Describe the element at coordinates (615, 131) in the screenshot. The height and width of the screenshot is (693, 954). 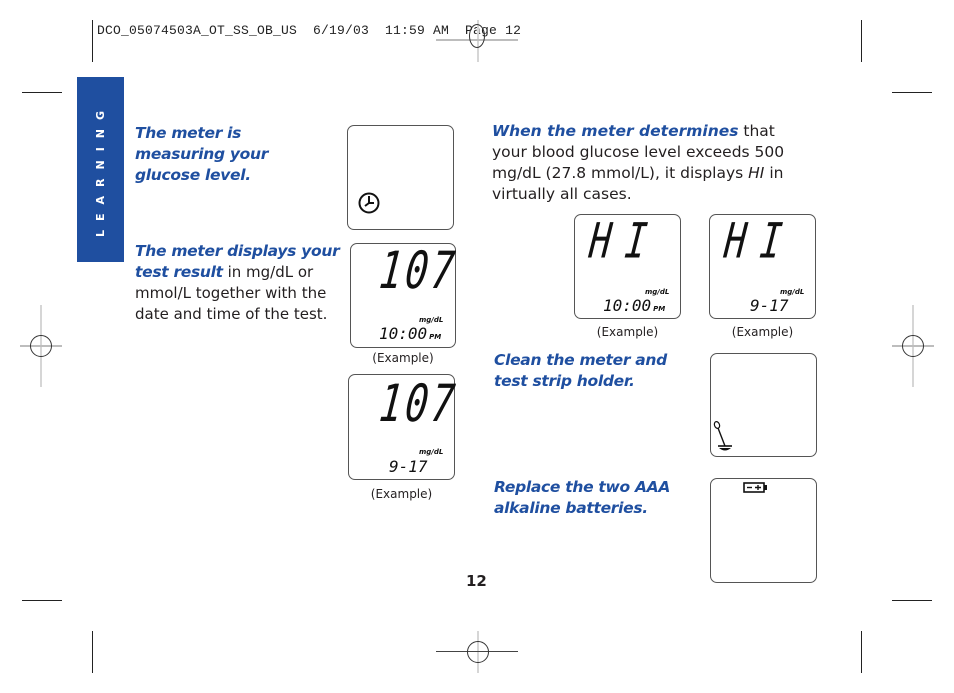
I see `hi-heading: When the meter determines` at that location.